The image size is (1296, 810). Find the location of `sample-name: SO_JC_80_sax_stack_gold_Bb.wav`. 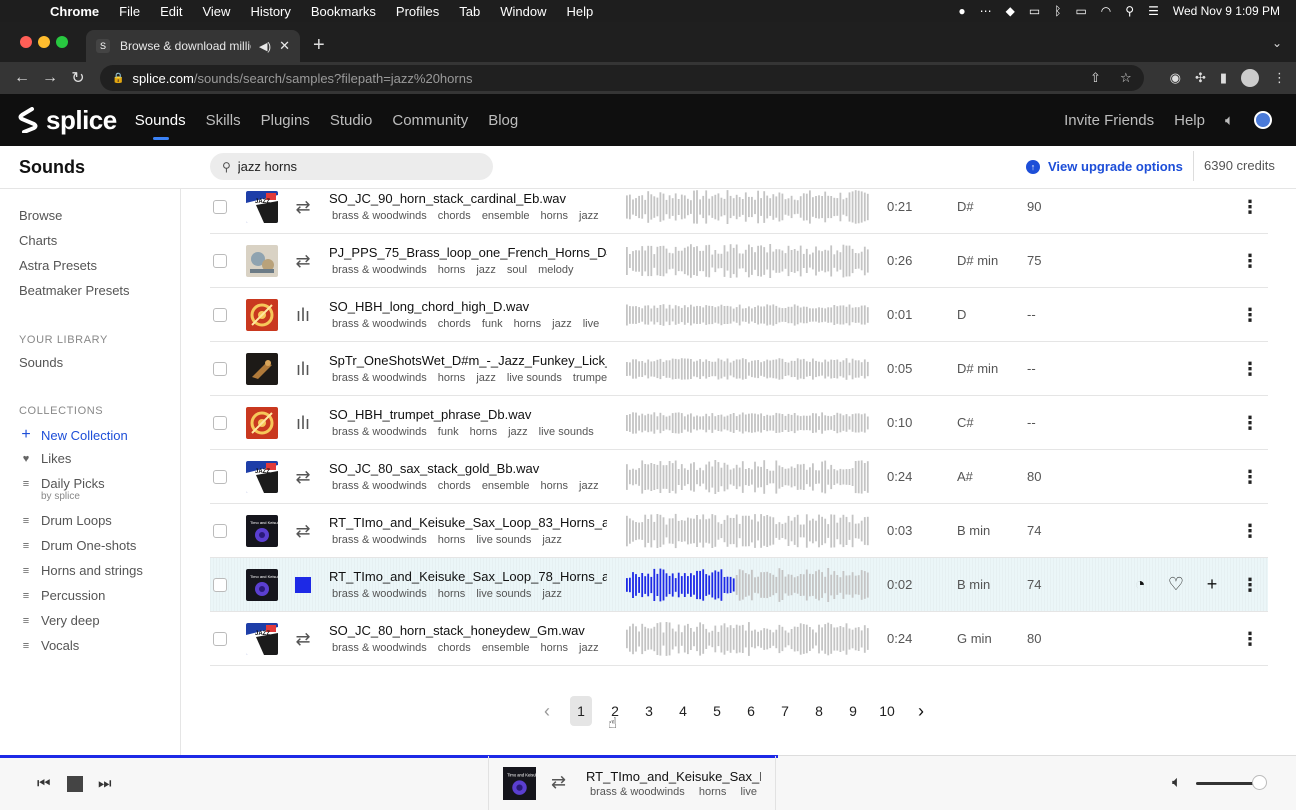

sample-name: SO_JC_80_sax_stack_gold_Bb.wav is located at coordinates (468, 468).